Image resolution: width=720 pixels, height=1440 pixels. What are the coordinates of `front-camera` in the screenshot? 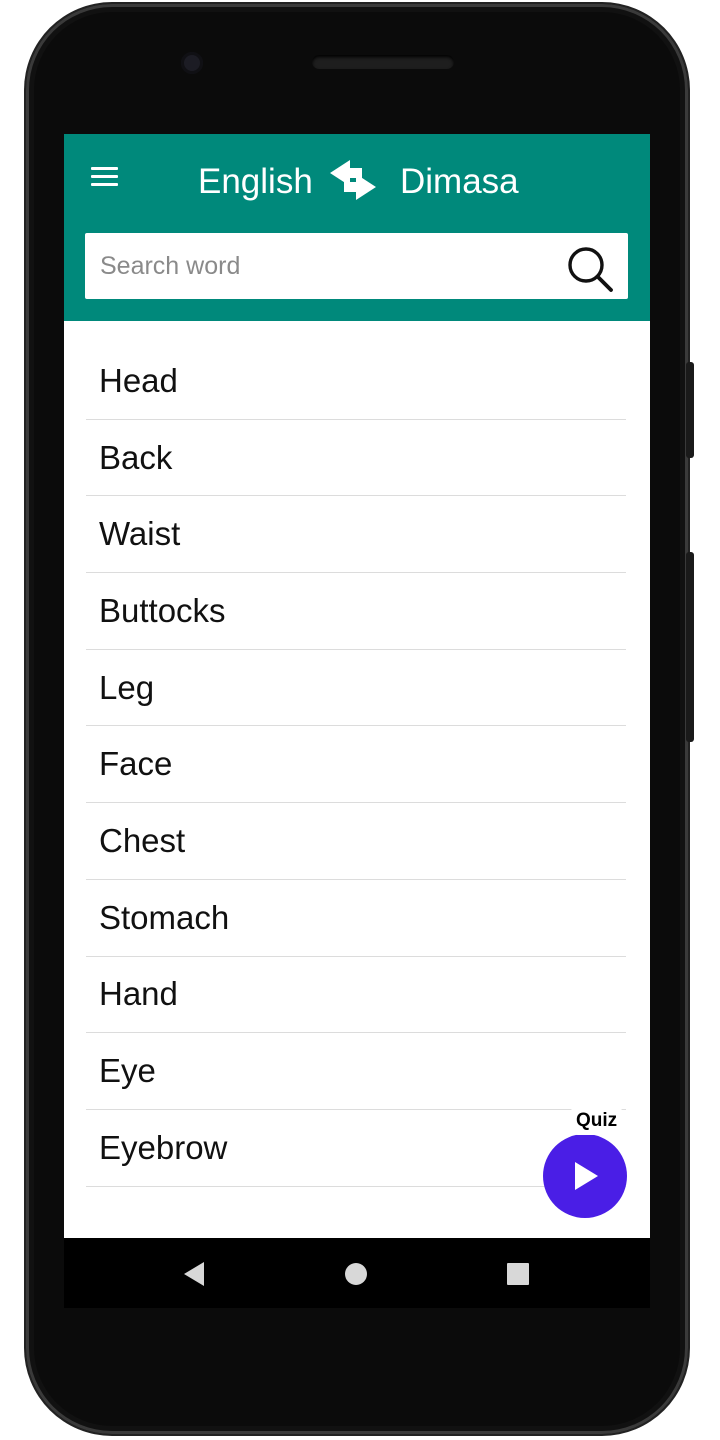 It's located at (192, 63).